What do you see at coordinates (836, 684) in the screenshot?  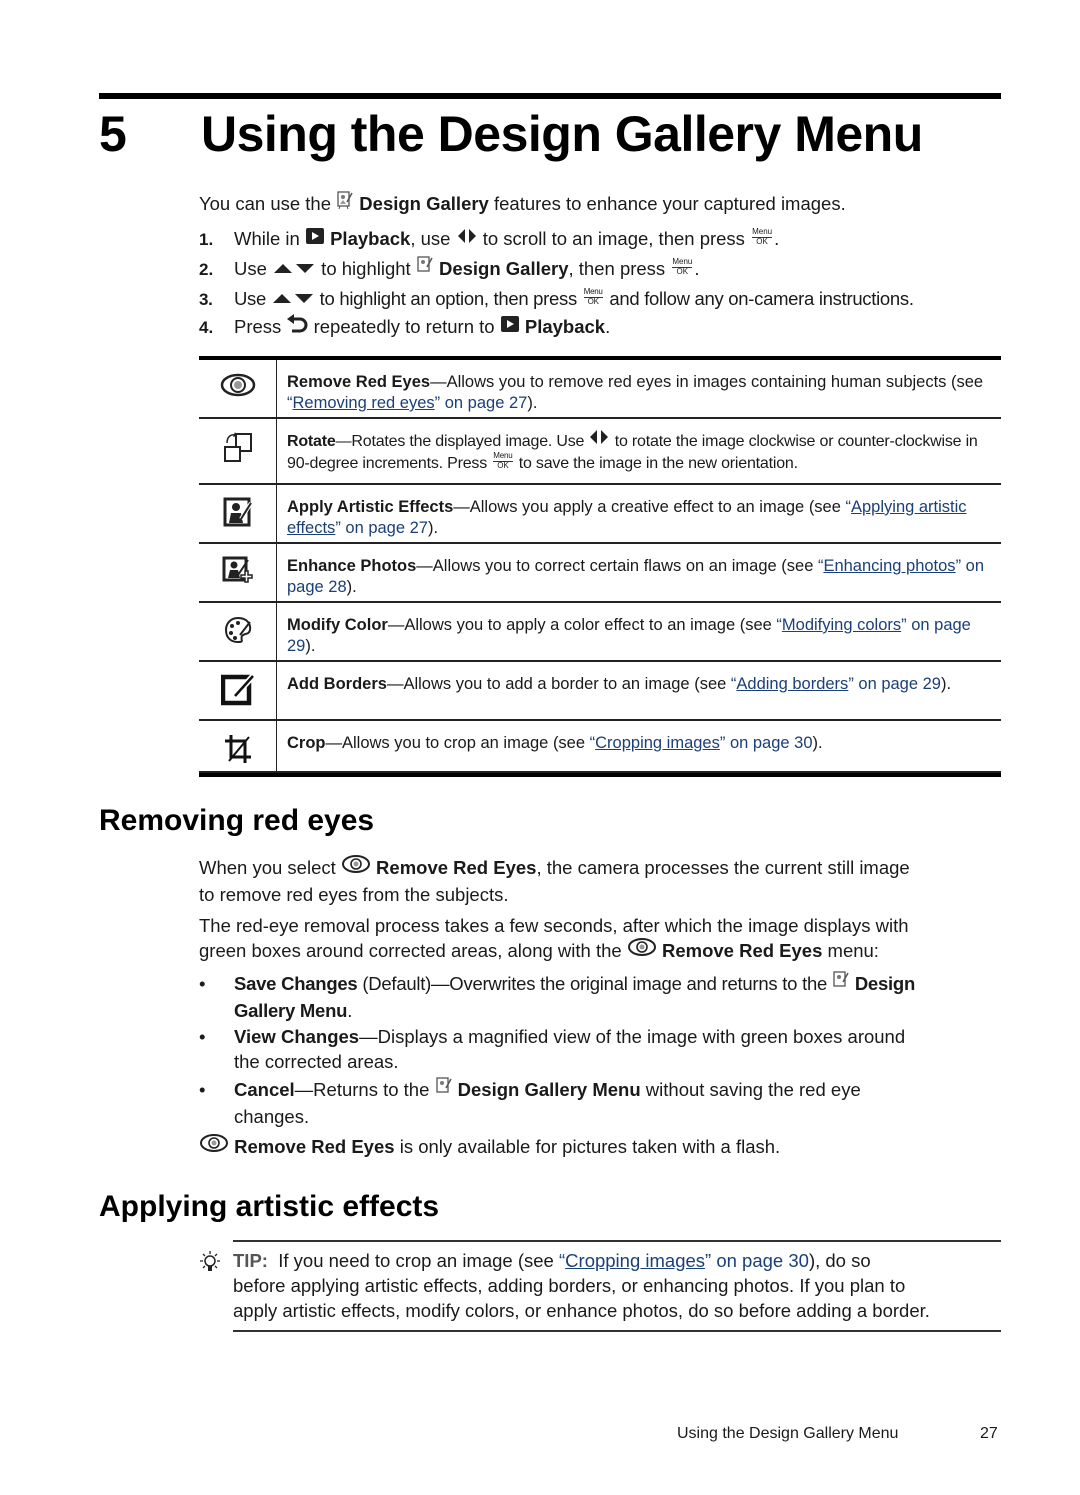 I see `link-adding-borders: “Adding borders” on page 29` at bounding box center [836, 684].